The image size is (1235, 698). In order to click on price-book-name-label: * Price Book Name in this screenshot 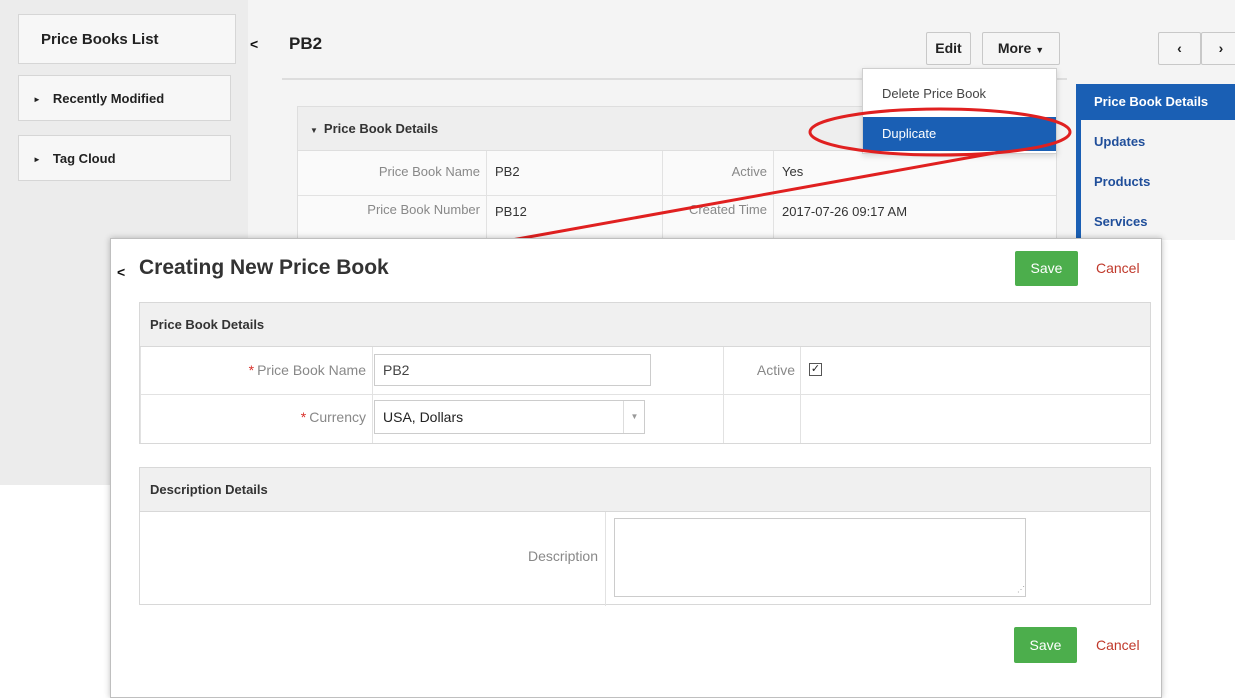, I will do `click(253, 370)`.